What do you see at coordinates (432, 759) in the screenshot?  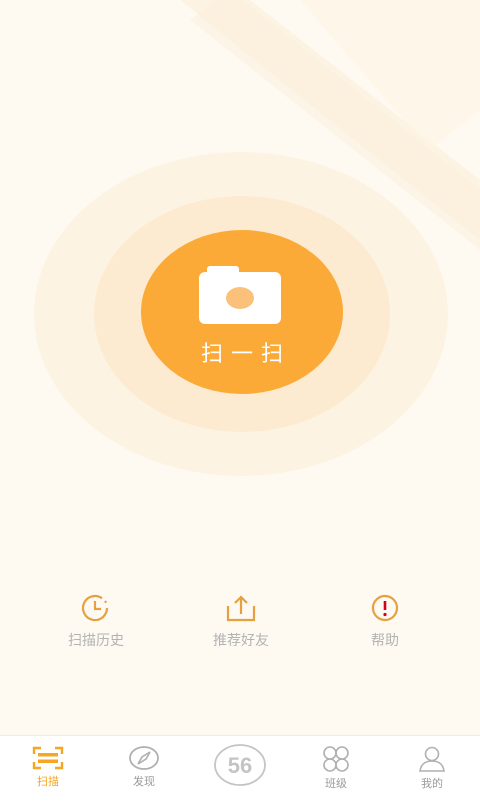 I see `user-profile-icon` at bounding box center [432, 759].